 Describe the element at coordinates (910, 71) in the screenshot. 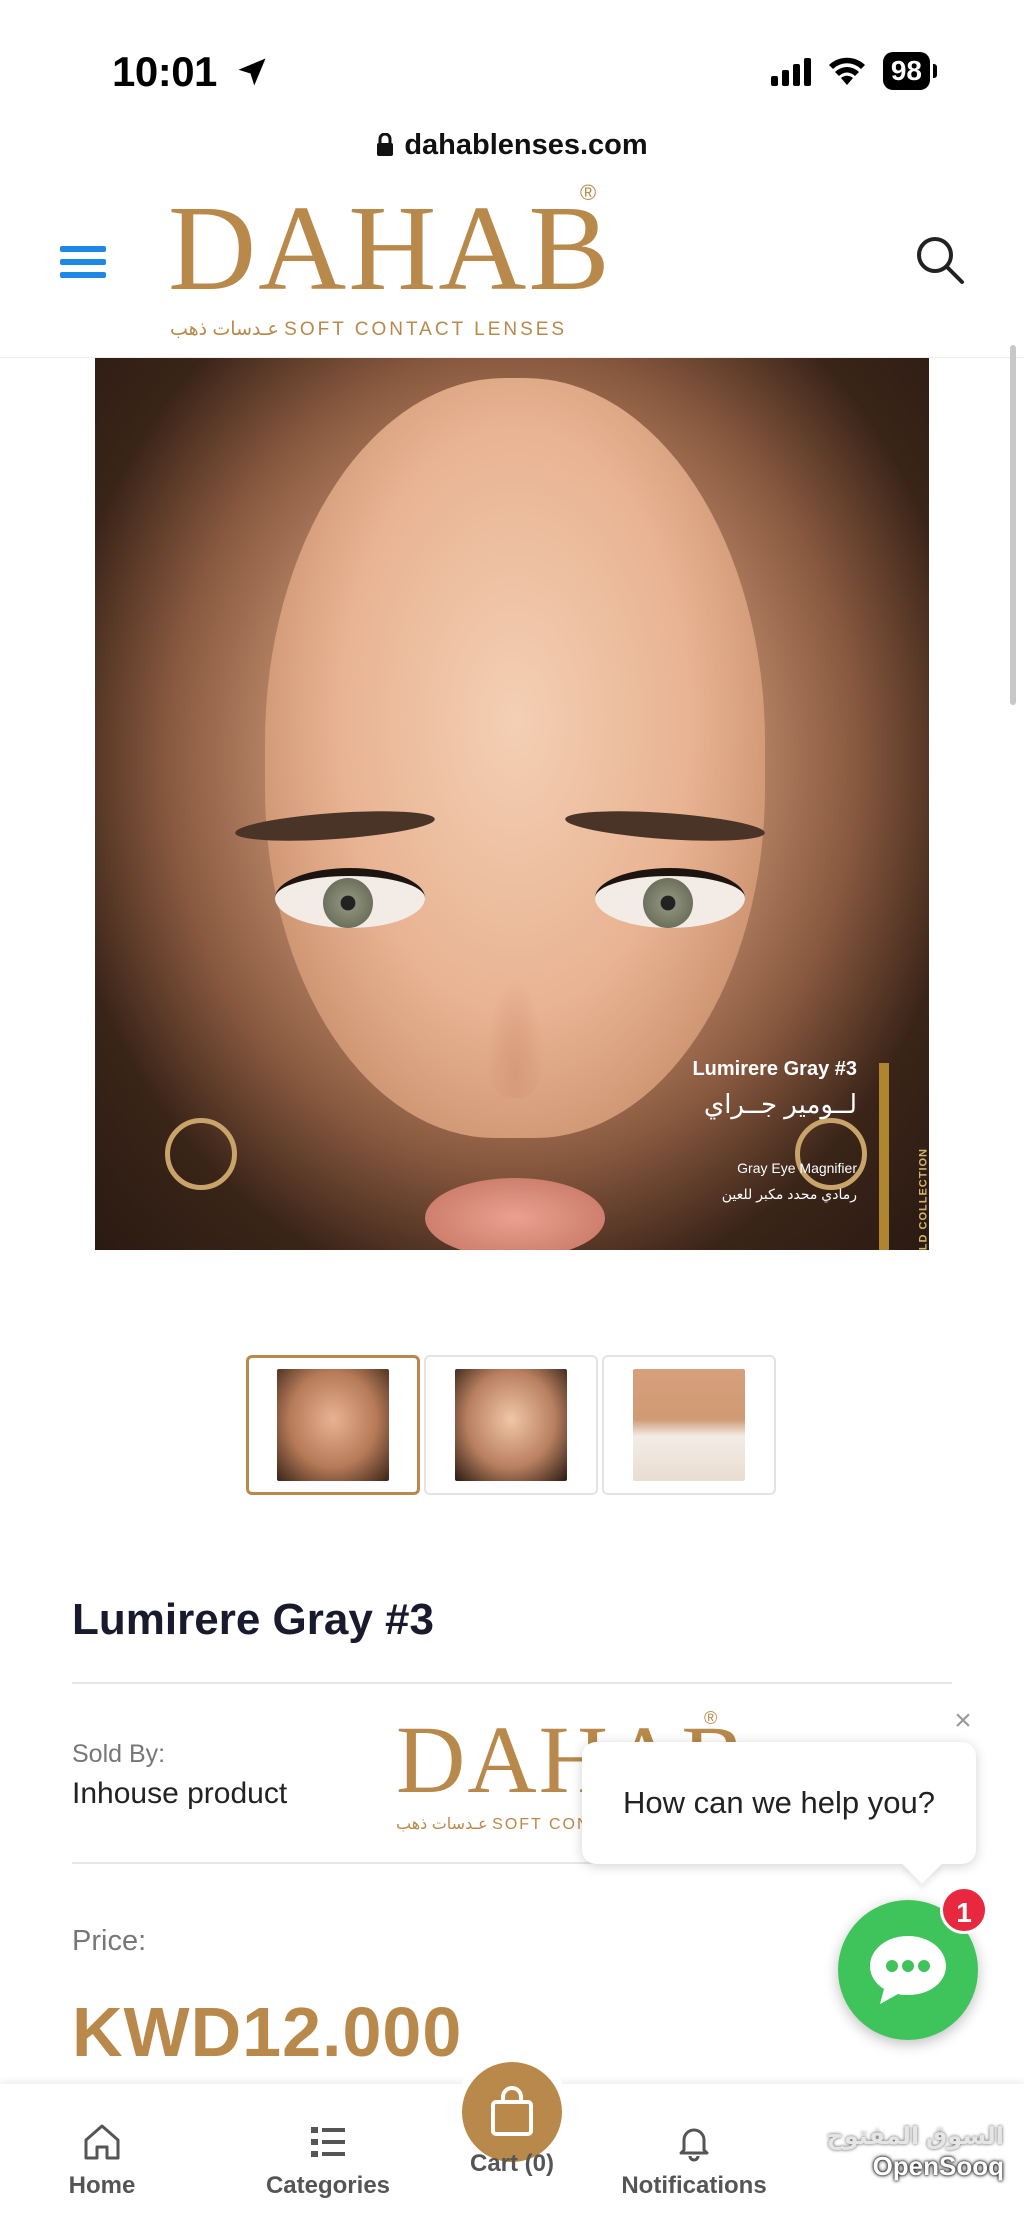

I see `battery-indicator: 98` at that location.